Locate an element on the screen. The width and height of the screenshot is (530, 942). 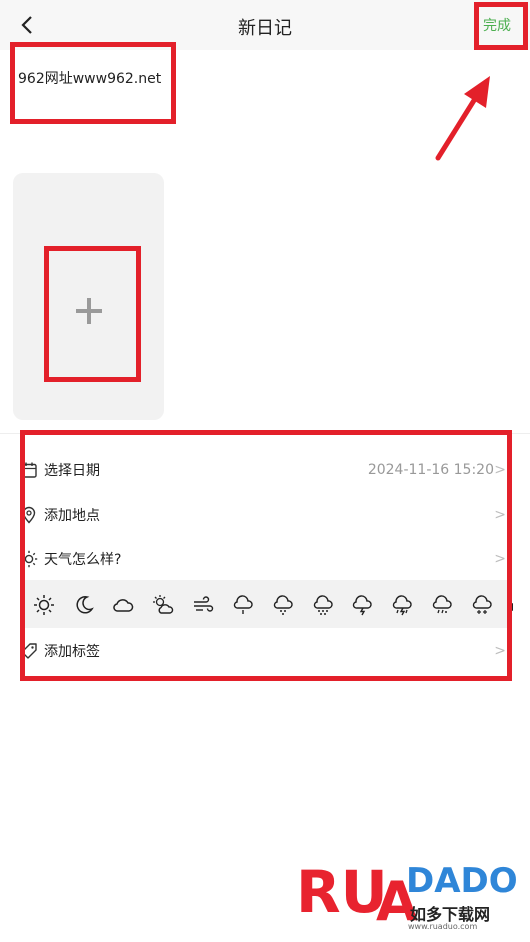
divider is located at coordinates (265, 433).